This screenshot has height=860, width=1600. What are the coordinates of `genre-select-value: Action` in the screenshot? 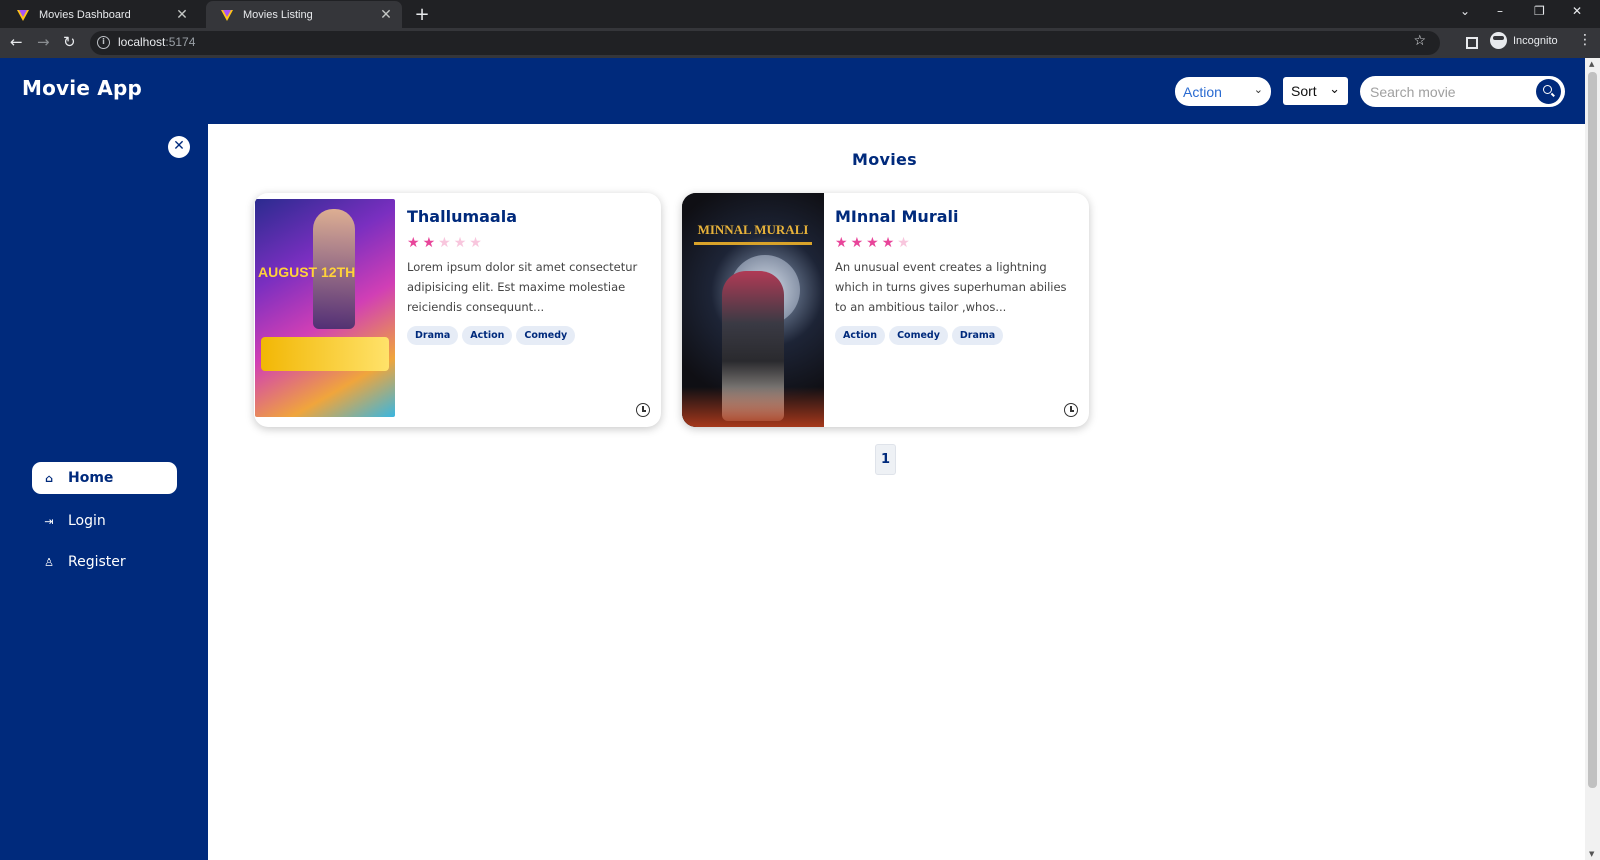 It's located at (1202, 91).